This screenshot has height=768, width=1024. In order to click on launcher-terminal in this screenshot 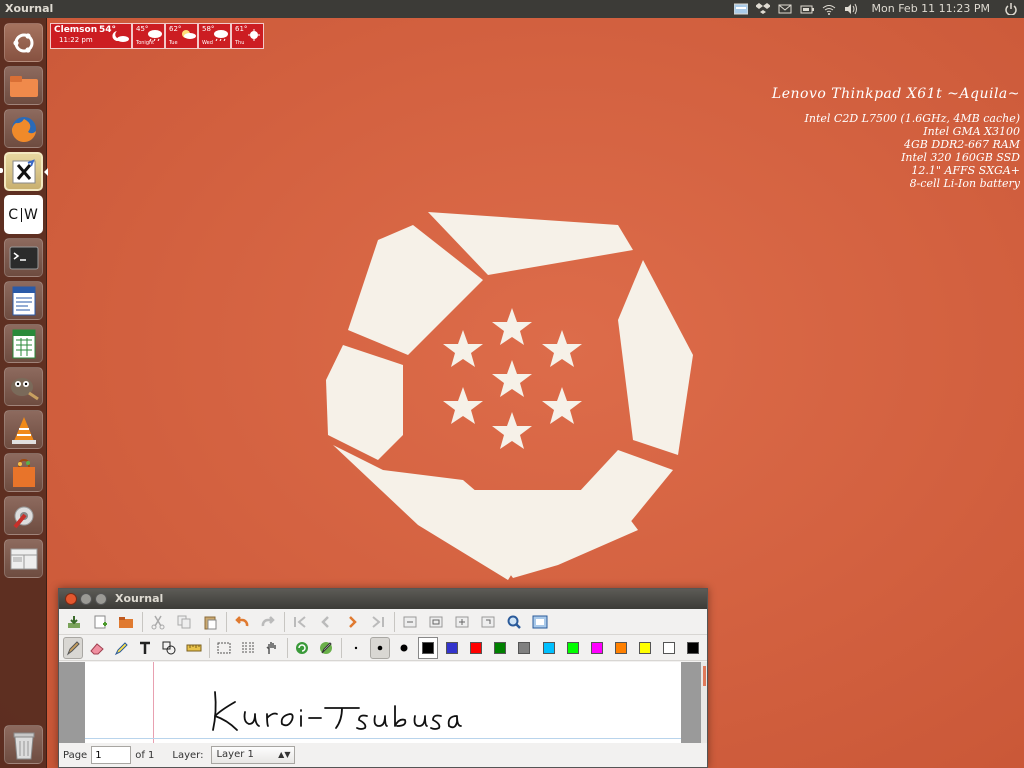, I will do `click(23, 257)`.